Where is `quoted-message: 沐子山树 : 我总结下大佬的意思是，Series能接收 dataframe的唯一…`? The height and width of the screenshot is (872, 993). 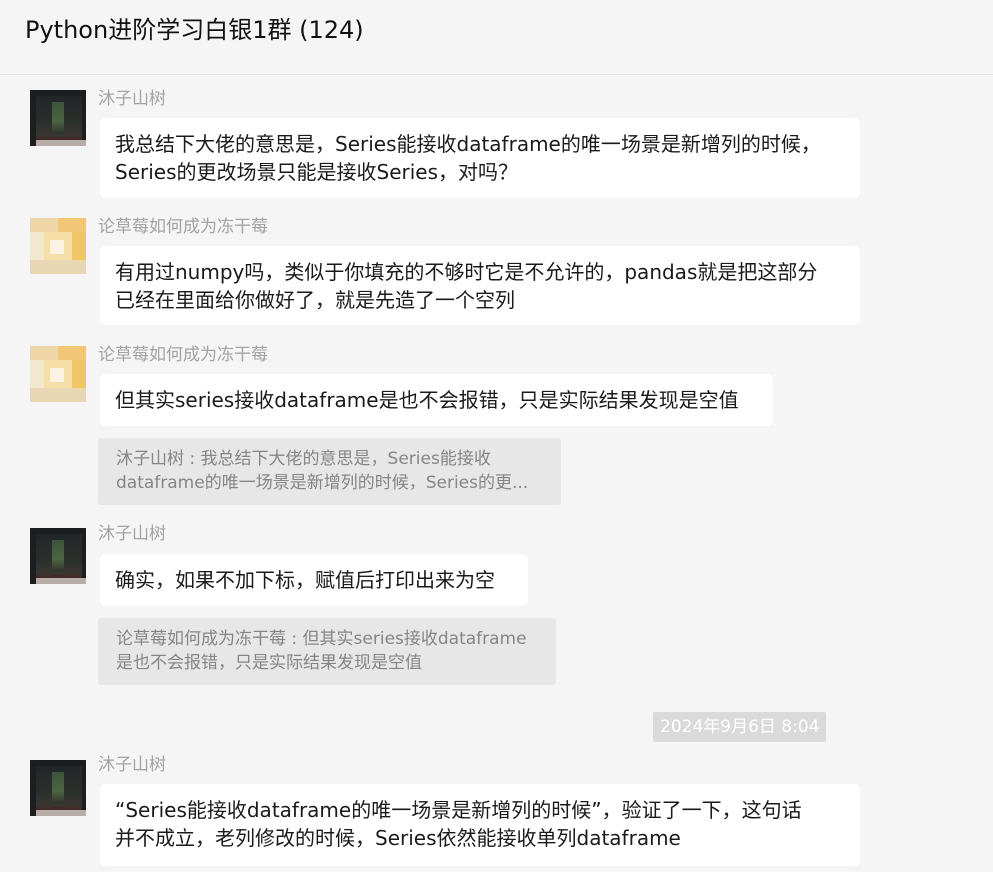
quoted-message: 沐子山树 : 我总结下大佬的意思是，Series能接收 dataframe的唯一… is located at coordinates (329, 471).